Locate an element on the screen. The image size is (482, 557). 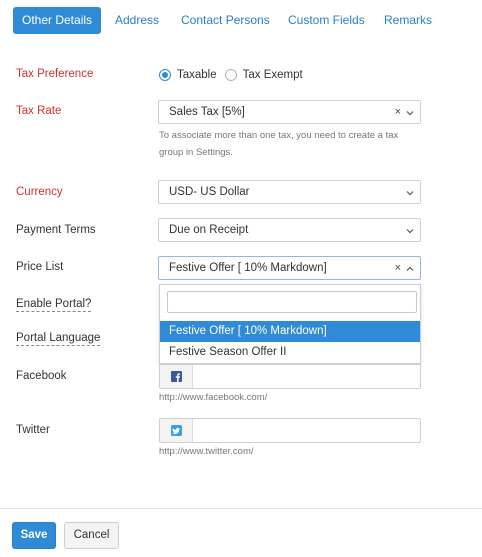
tax-rate-select: Sales Tax [5%] × is located at coordinates (289, 112).